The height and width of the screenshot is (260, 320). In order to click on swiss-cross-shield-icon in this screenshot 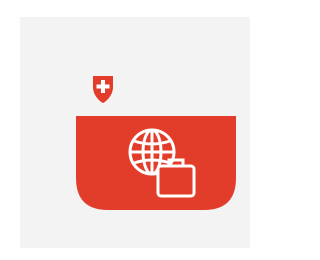, I will do `click(103, 89)`.